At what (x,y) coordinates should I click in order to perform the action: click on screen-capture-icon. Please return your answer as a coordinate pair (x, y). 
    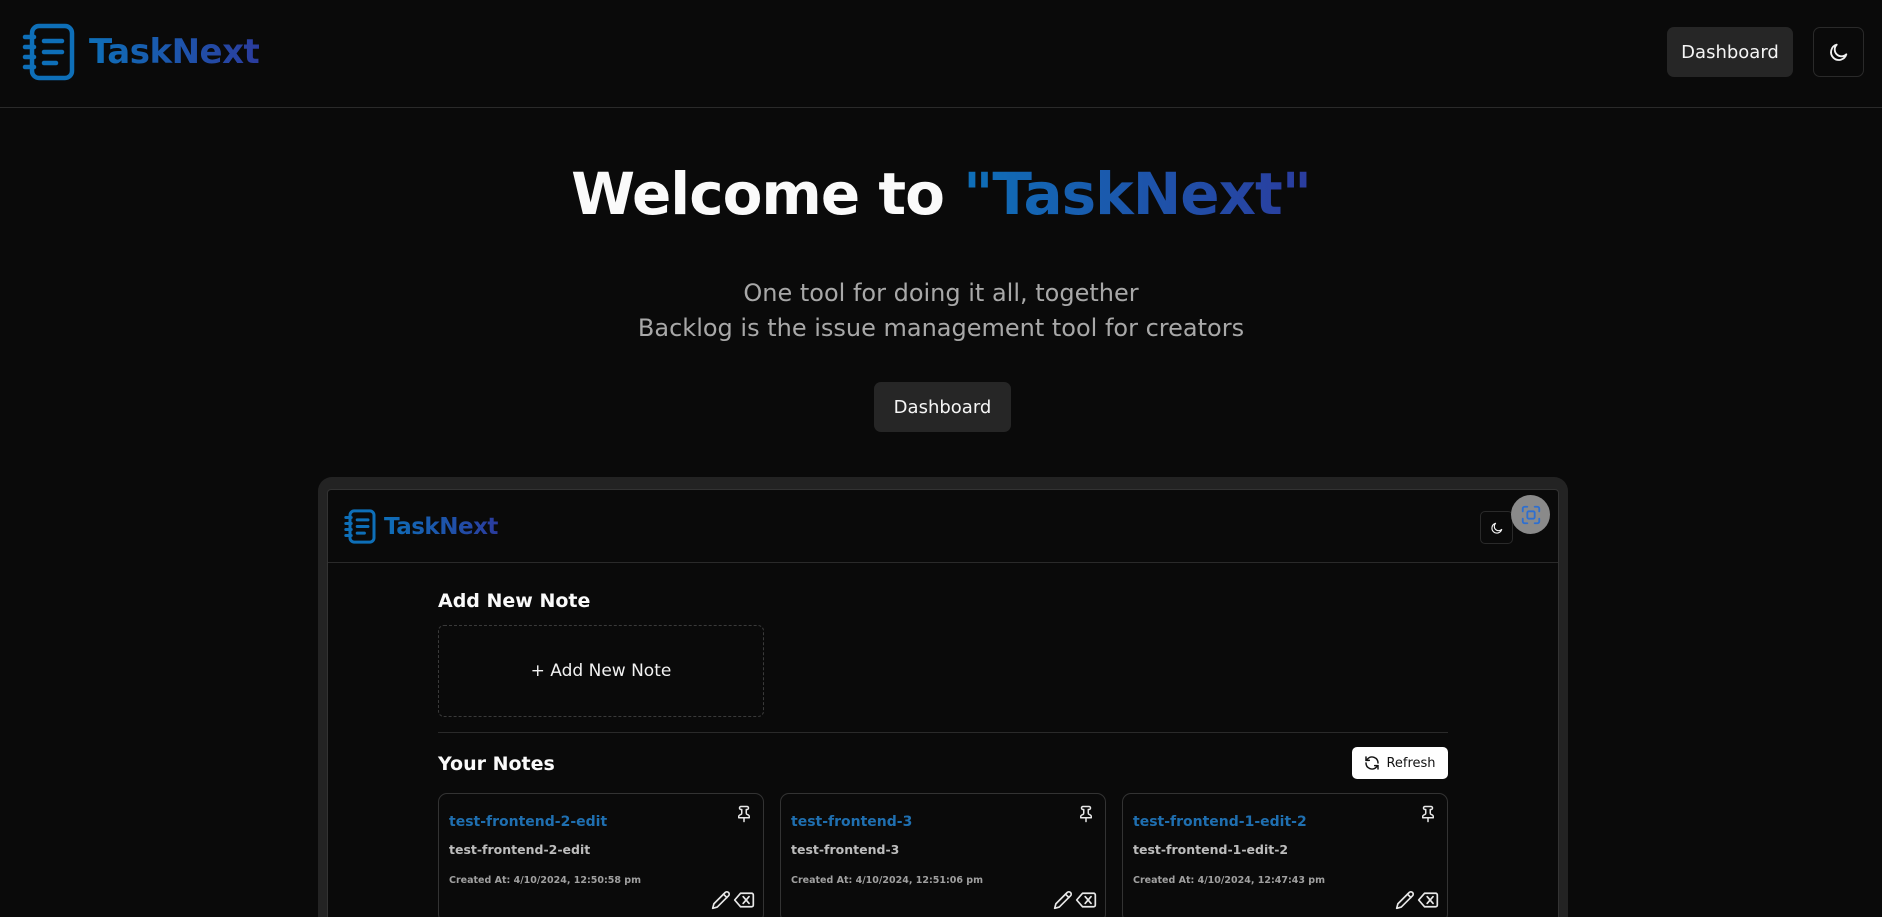
    Looking at the image, I should click on (1530, 514).